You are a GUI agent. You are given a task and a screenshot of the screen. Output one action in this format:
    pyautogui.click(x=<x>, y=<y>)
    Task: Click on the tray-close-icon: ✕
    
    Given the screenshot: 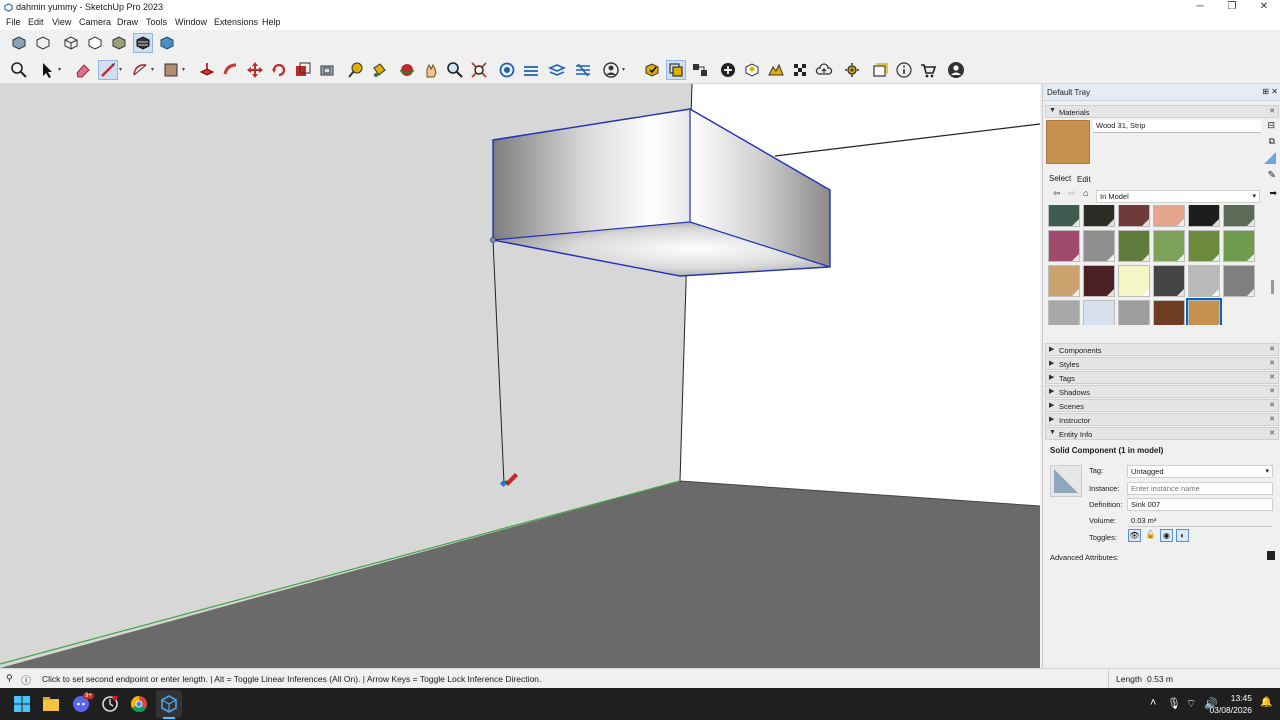 What is the action you would take?
    pyautogui.click(x=1274, y=91)
    